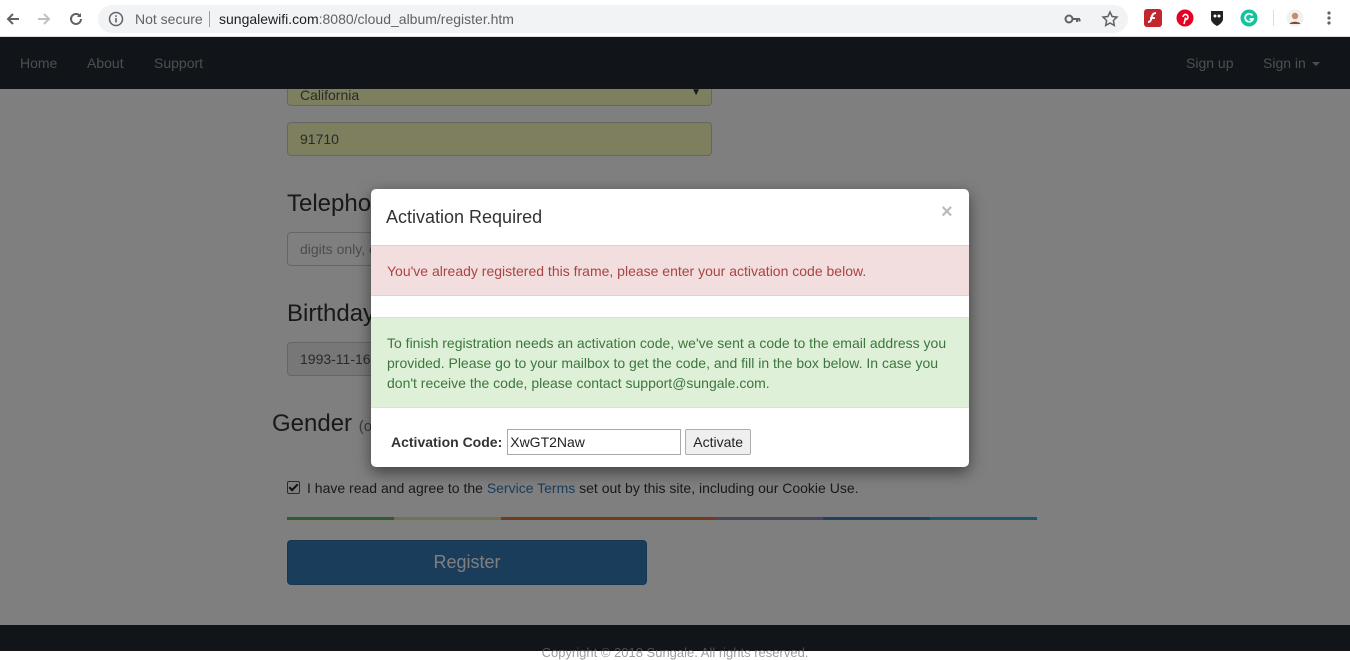  Describe the element at coordinates (947, 212) in the screenshot. I see `close-icon: ×` at that location.